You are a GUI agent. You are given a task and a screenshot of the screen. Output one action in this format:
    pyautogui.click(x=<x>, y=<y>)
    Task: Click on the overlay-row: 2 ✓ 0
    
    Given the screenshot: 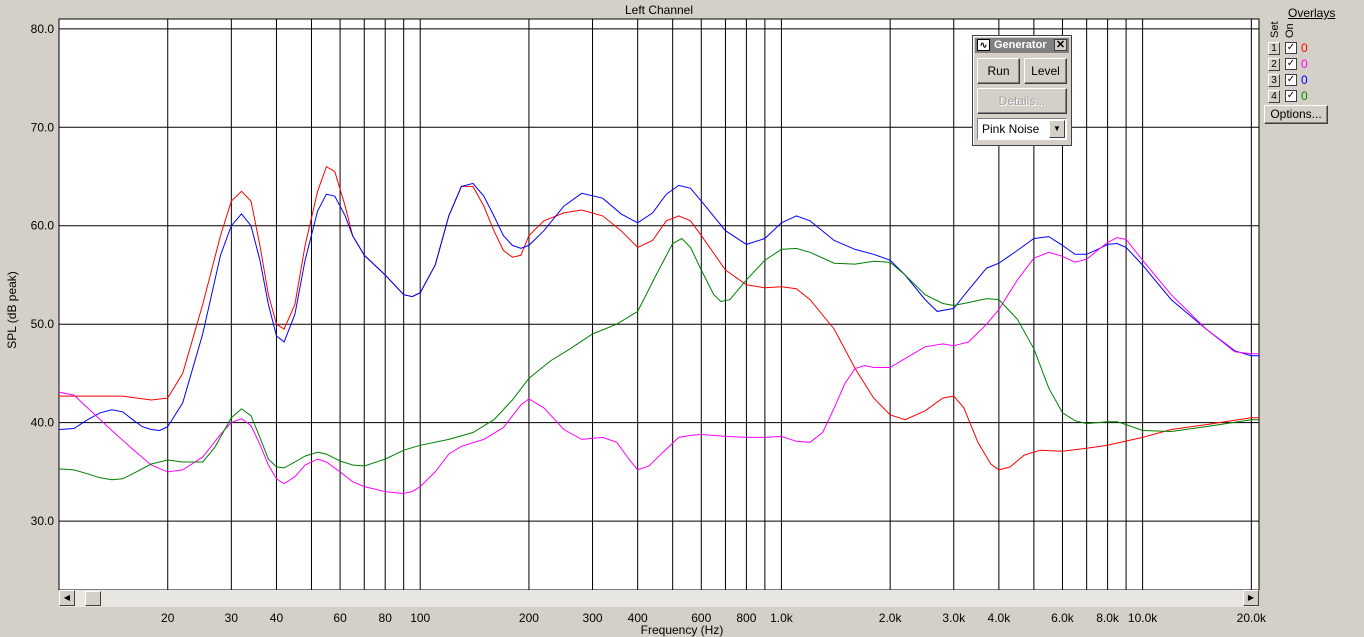 What is the action you would take?
    pyautogui.click(x=1298, y=64)
    